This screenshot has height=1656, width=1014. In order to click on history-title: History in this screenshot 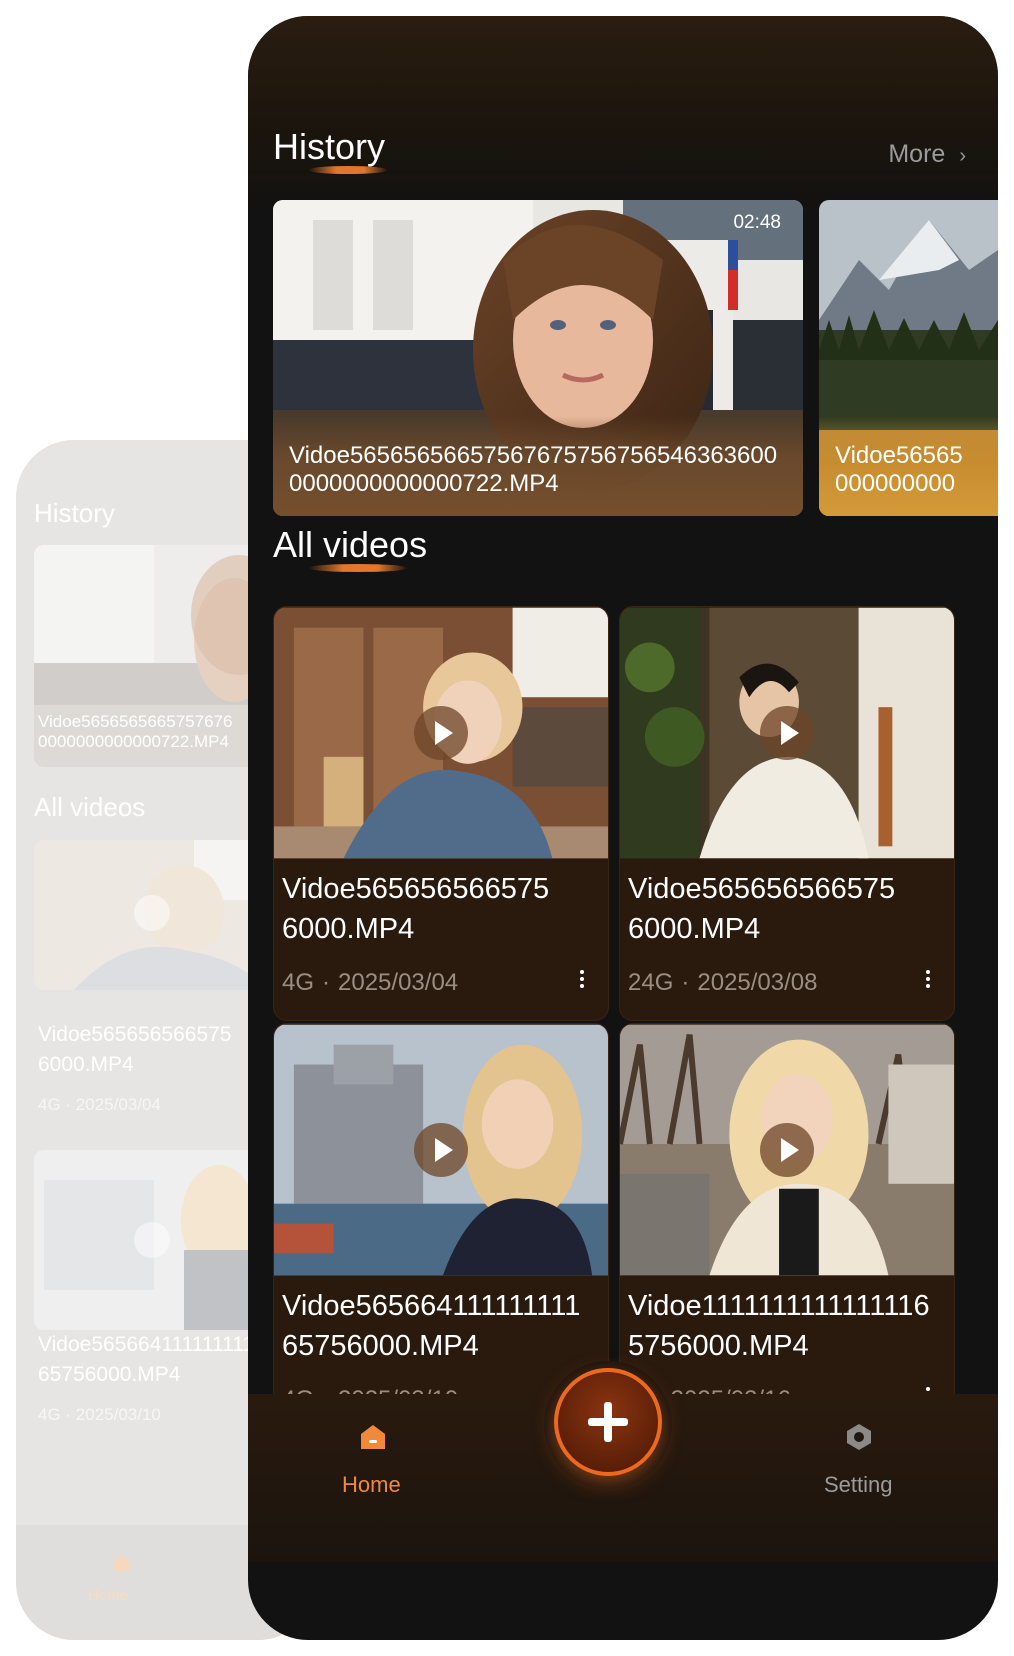, I will do `click(329, 146)`.